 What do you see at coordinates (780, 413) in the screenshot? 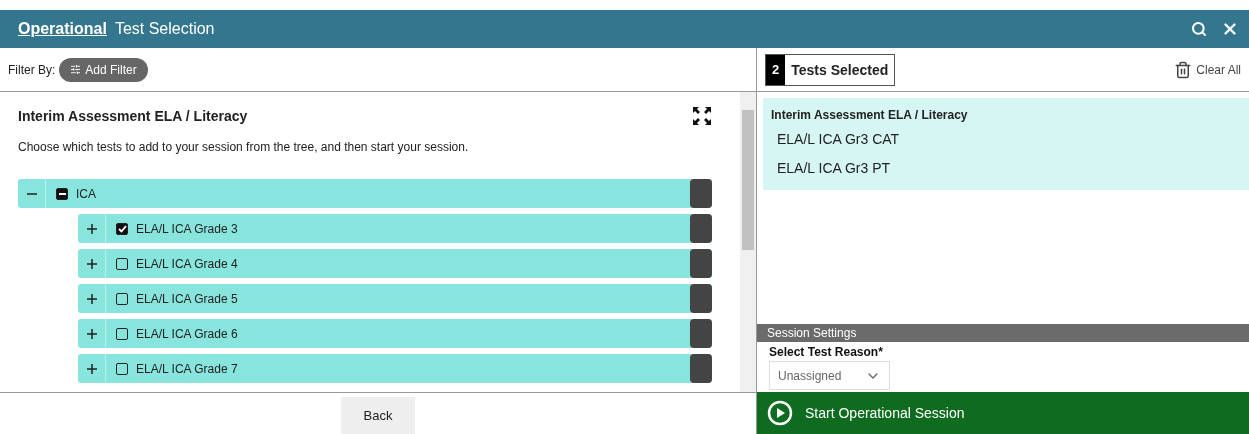
I see `play-icon` at bounding box center [780, 413].